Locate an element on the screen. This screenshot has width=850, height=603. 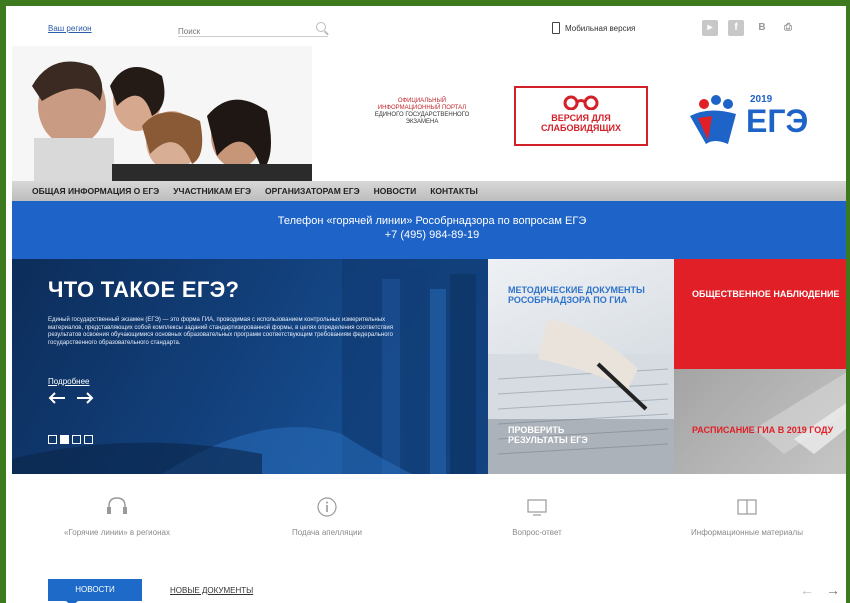
top-bar: Ваш регион Мобильная версия ▸ f B ⎙ is located at coordinates (429, 29).